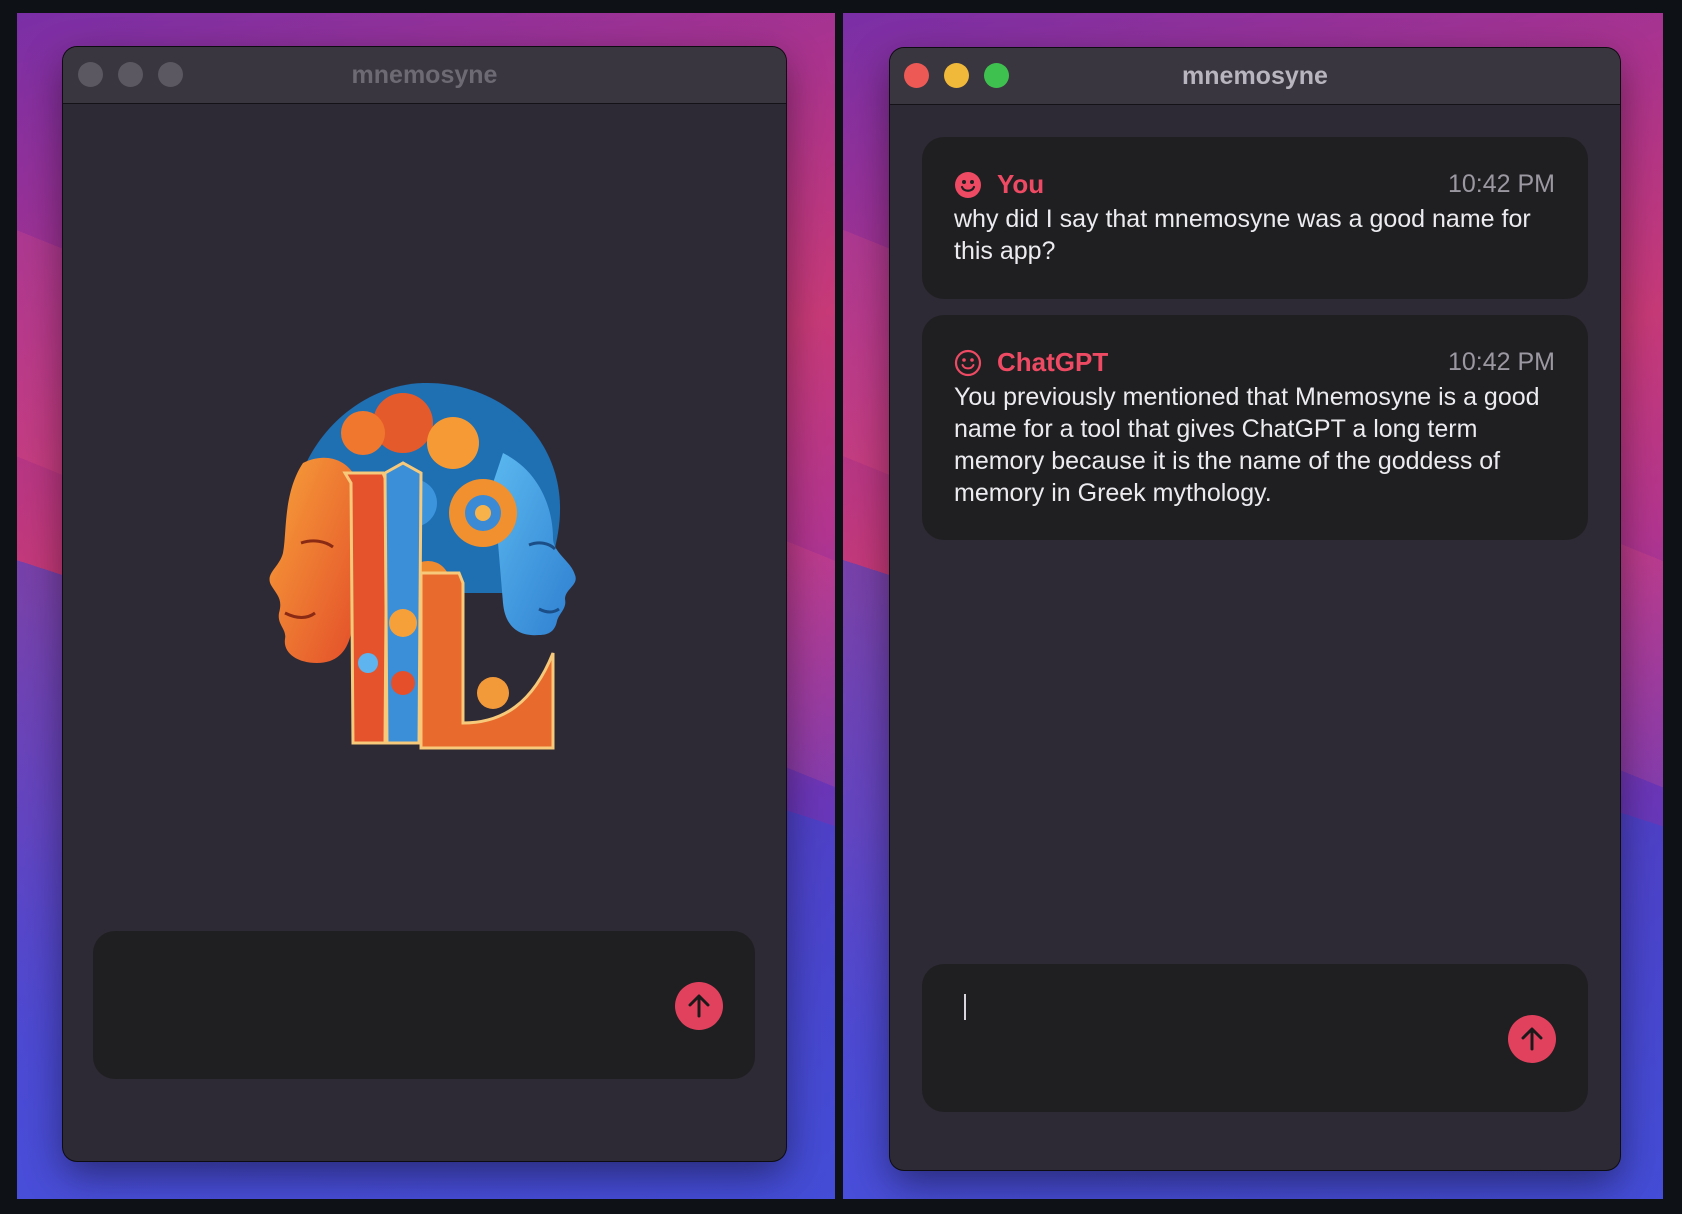 Image resolution: width=1682 pixels, height=1214 pixels. Describe the element at coordinates (1053, 362) in the screenshot. I see `message-sender: ChatGPT` at that location.